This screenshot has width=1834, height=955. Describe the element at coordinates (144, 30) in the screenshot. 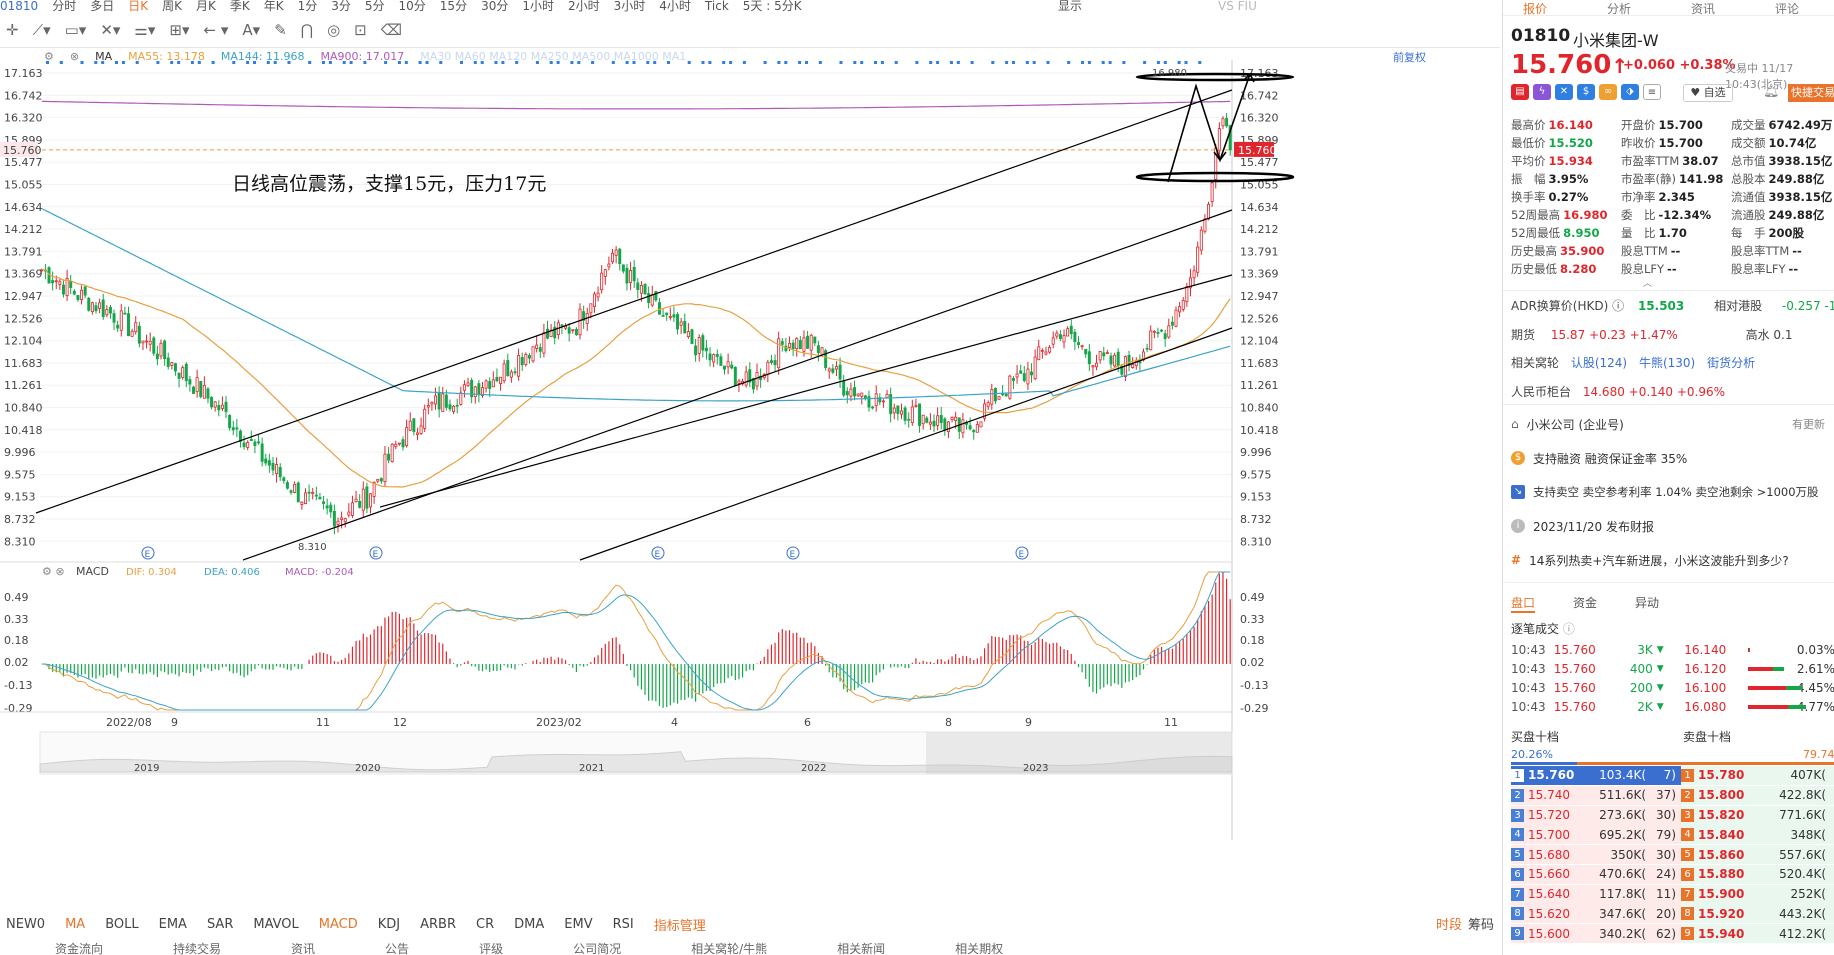

I see `channel-tool-icon: ⚌▾` at that location.